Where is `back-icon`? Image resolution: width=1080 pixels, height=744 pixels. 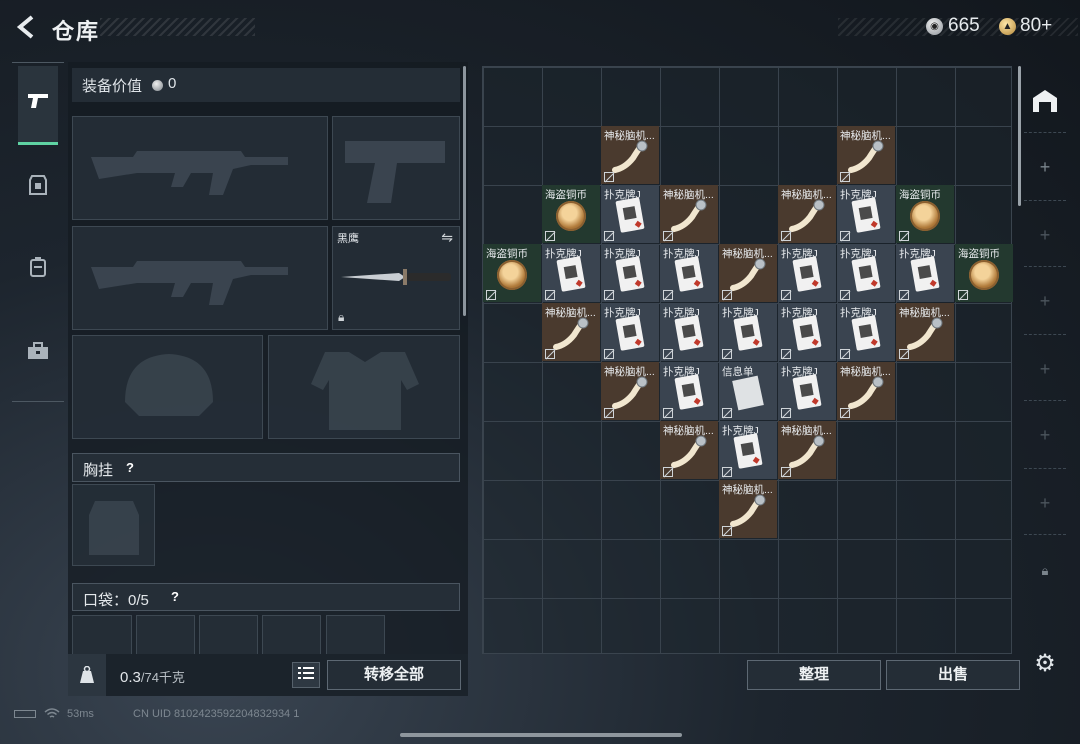 back-icon is located at coordinates (27, 27).